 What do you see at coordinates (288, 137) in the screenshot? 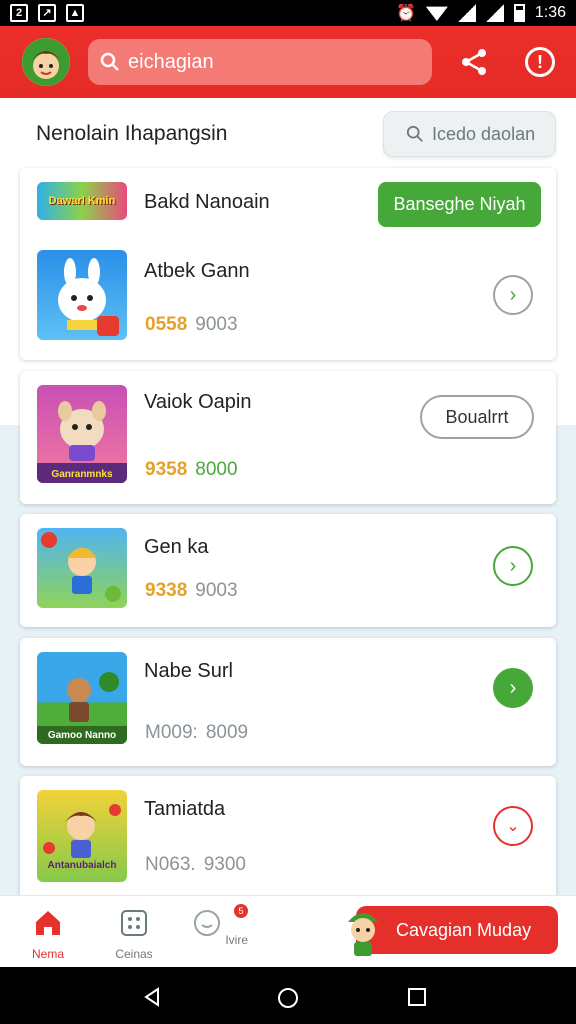
I see `section-header: Nenolain Ihapangsin Icedo daolan` at bounding box center [288, 137].